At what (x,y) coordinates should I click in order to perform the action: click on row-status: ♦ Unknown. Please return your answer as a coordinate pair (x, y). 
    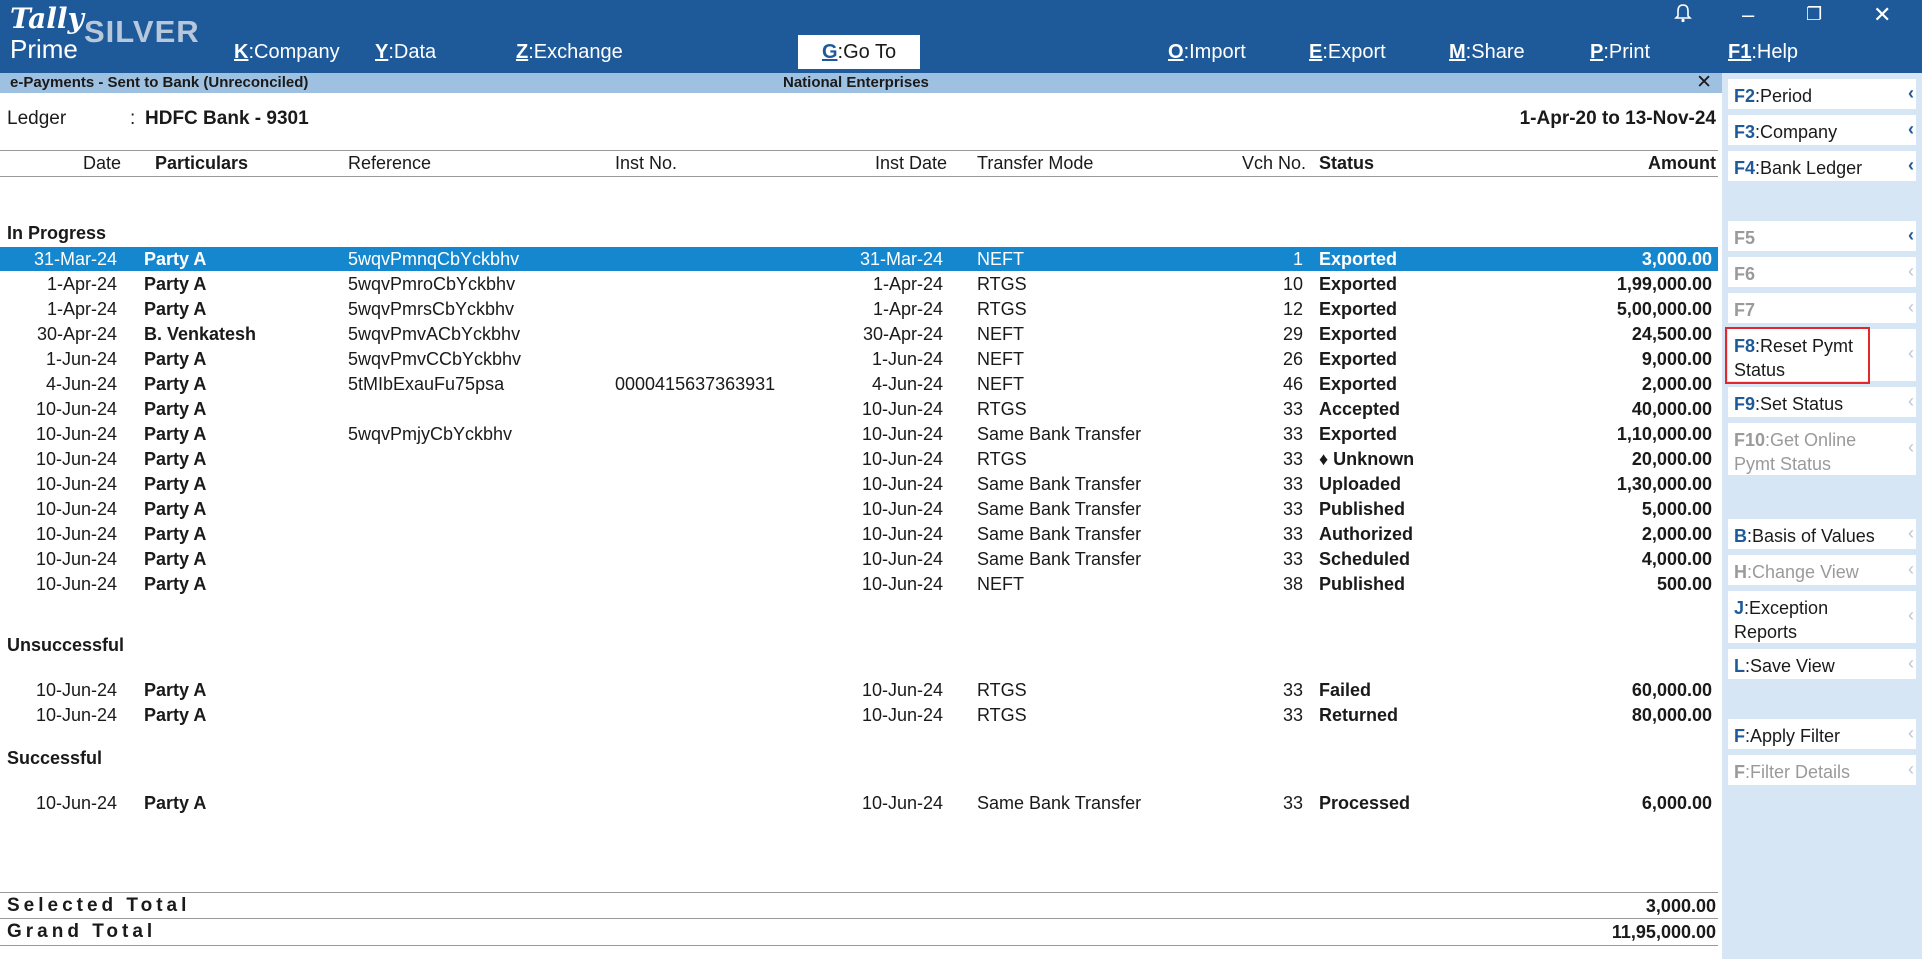
    Looking at the image, I should click on (1367, 459).